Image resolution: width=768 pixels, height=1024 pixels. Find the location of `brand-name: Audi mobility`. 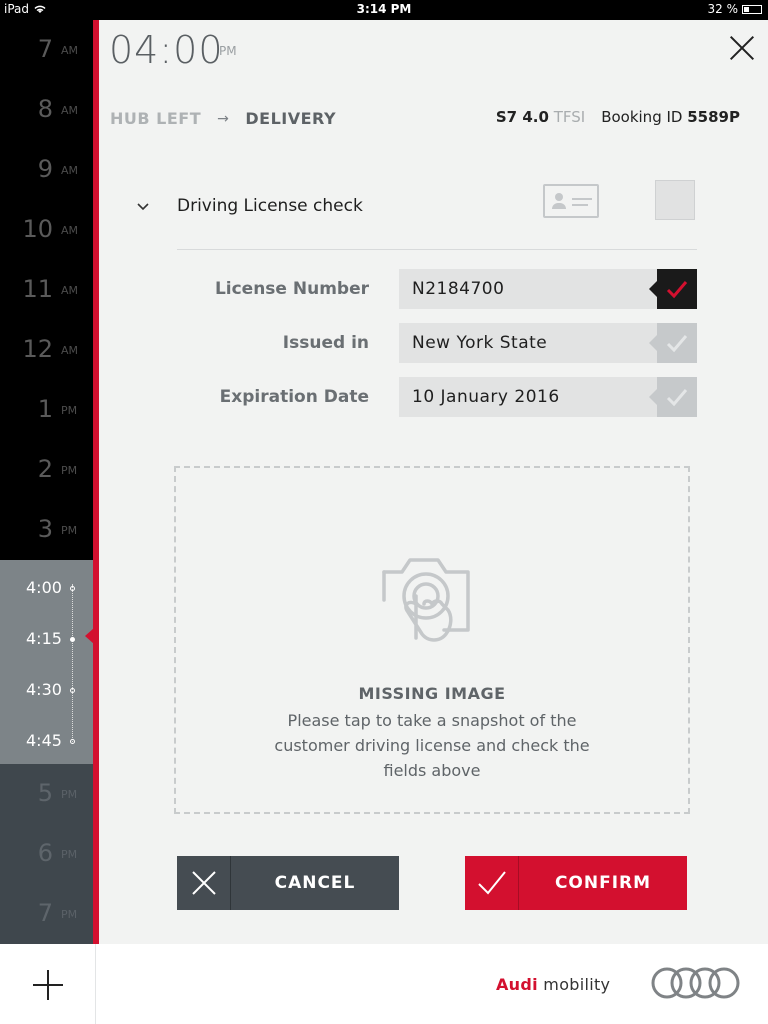

brand-name: Audi mobility is located at coordinates (553, 984).